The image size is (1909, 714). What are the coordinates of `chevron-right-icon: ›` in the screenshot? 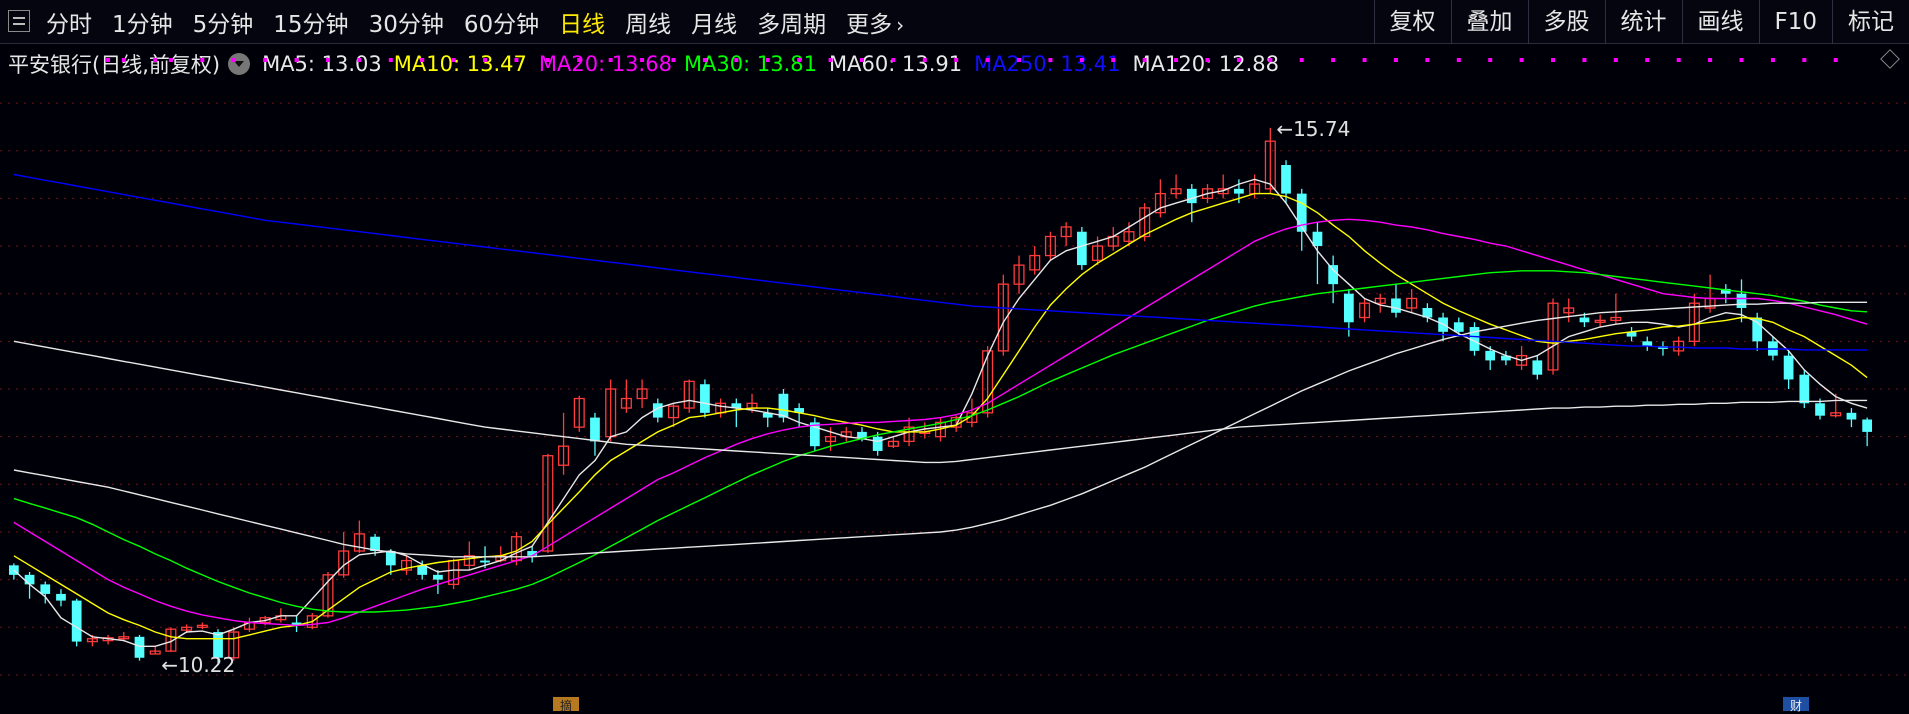 It's located at (900, 25).